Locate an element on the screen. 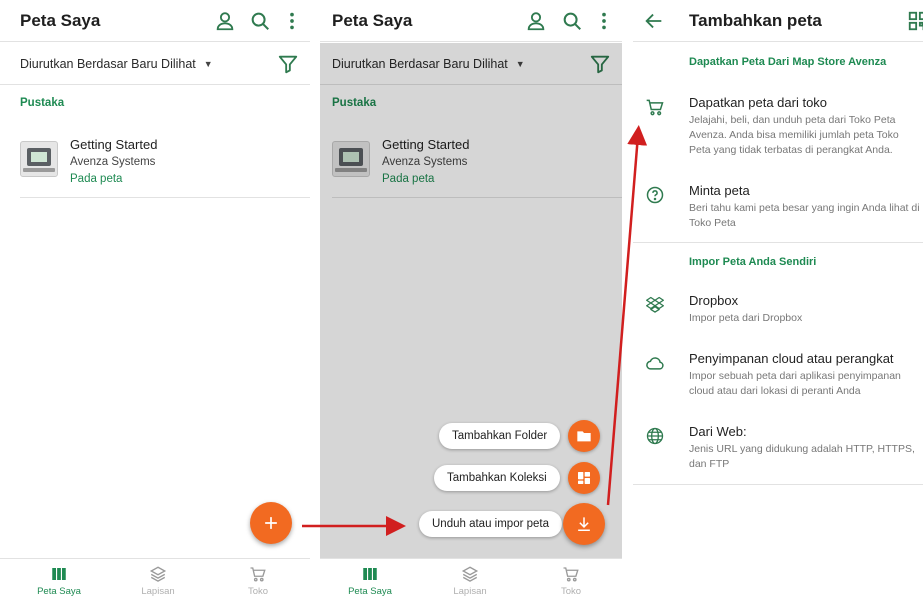  sort-dropdown: Diurutkan Berdasar Baru Dilihat ▼ is located at coordinates (116, 64).